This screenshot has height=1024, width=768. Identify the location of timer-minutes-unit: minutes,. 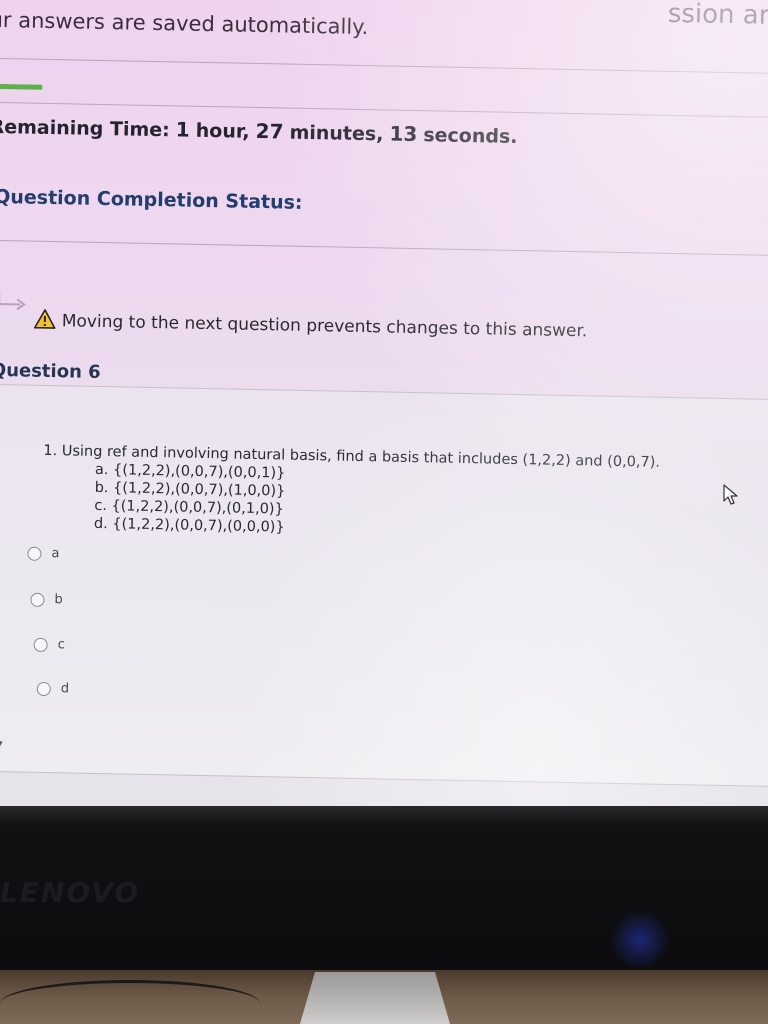
(336, 133).